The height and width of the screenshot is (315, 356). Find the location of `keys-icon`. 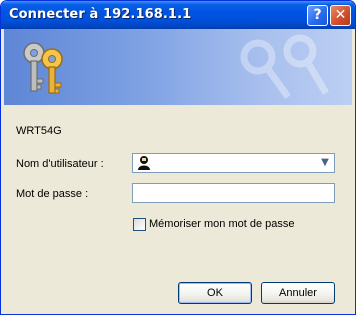

keys-icon is located at coordinates (43, 68).